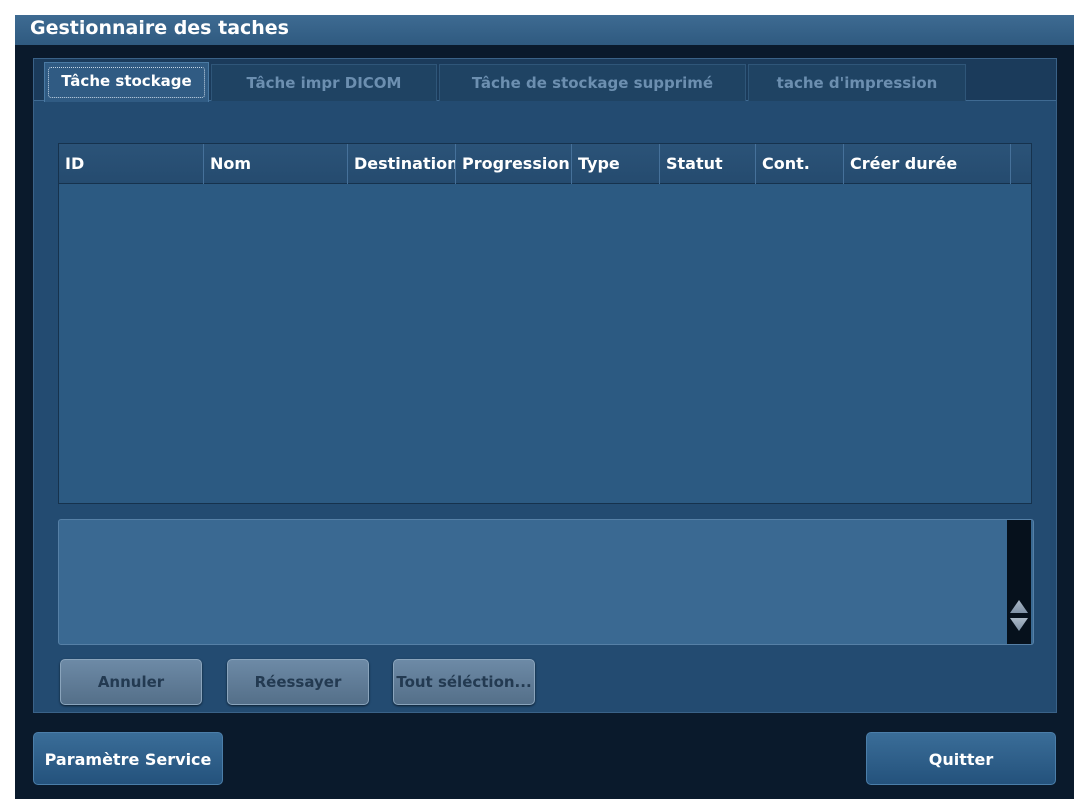  I want to click on column-header-status: Statut, so click(708, 164).